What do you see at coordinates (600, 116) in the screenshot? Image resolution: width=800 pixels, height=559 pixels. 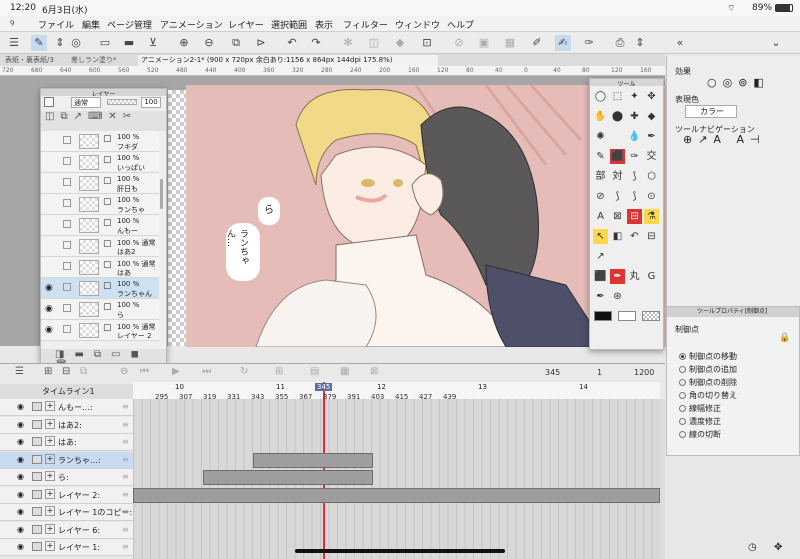 I see `tool-button: ✋` at bounding box center [600, 116].